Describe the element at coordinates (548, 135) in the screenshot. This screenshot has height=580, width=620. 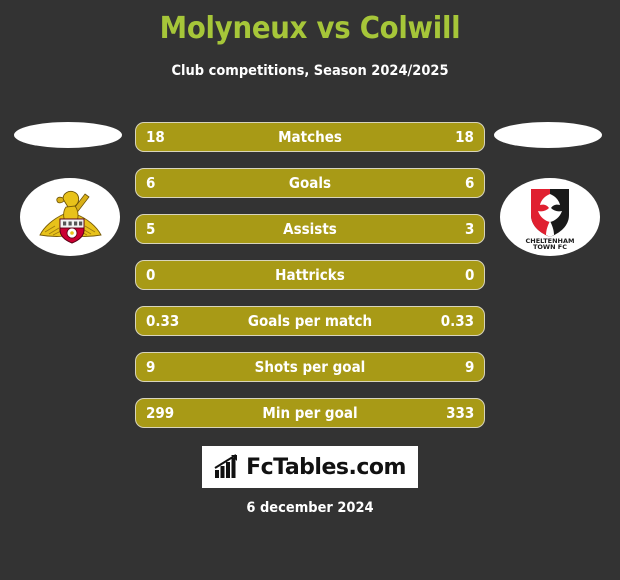
I see `away-oval-decoration` at that location.